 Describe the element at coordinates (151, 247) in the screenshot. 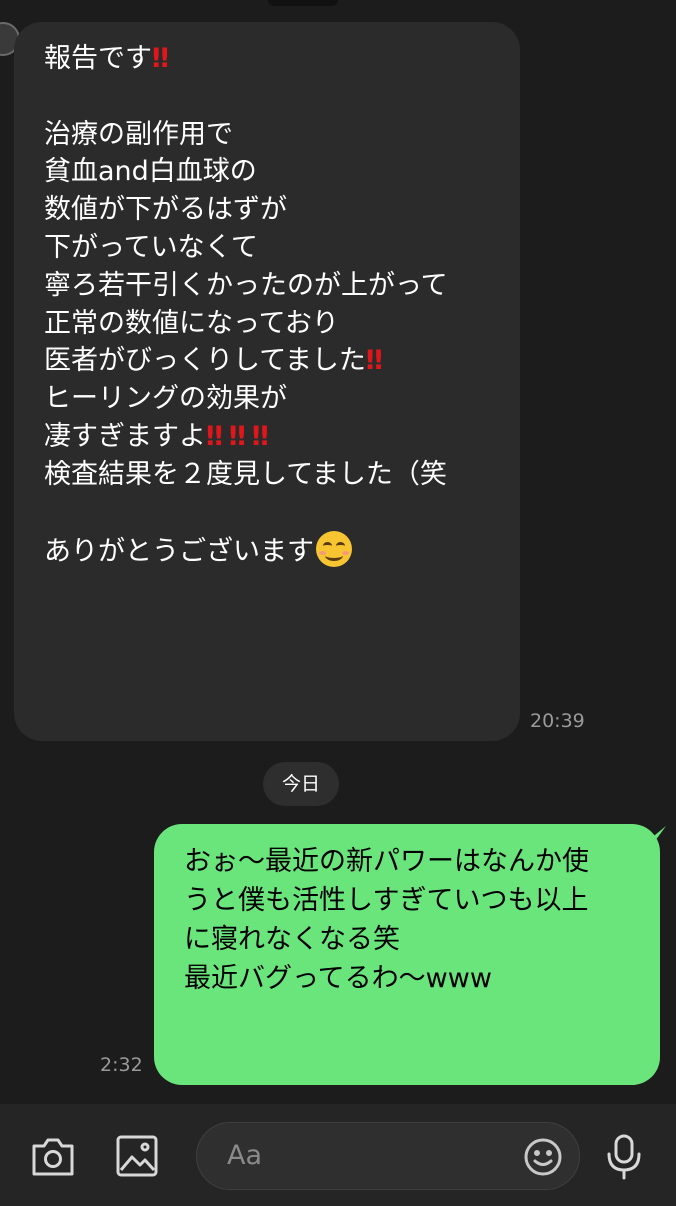

I see `message-line: 下がっていなくて` at that location.